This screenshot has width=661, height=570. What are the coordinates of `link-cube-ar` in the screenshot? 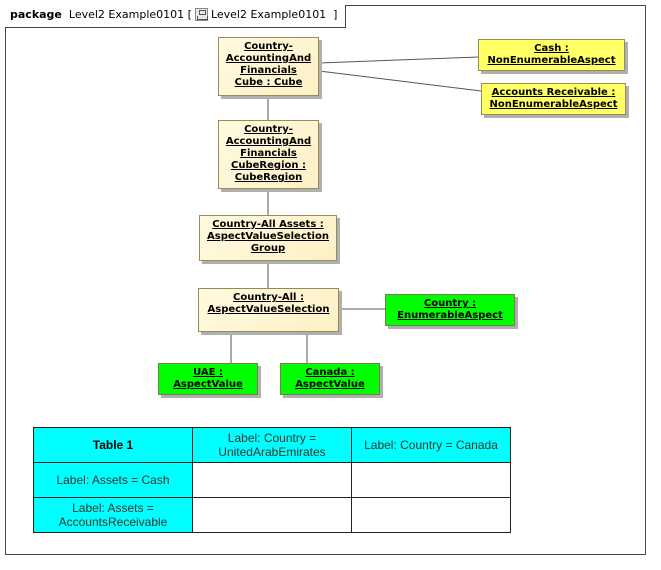 It's located at (400, 81).